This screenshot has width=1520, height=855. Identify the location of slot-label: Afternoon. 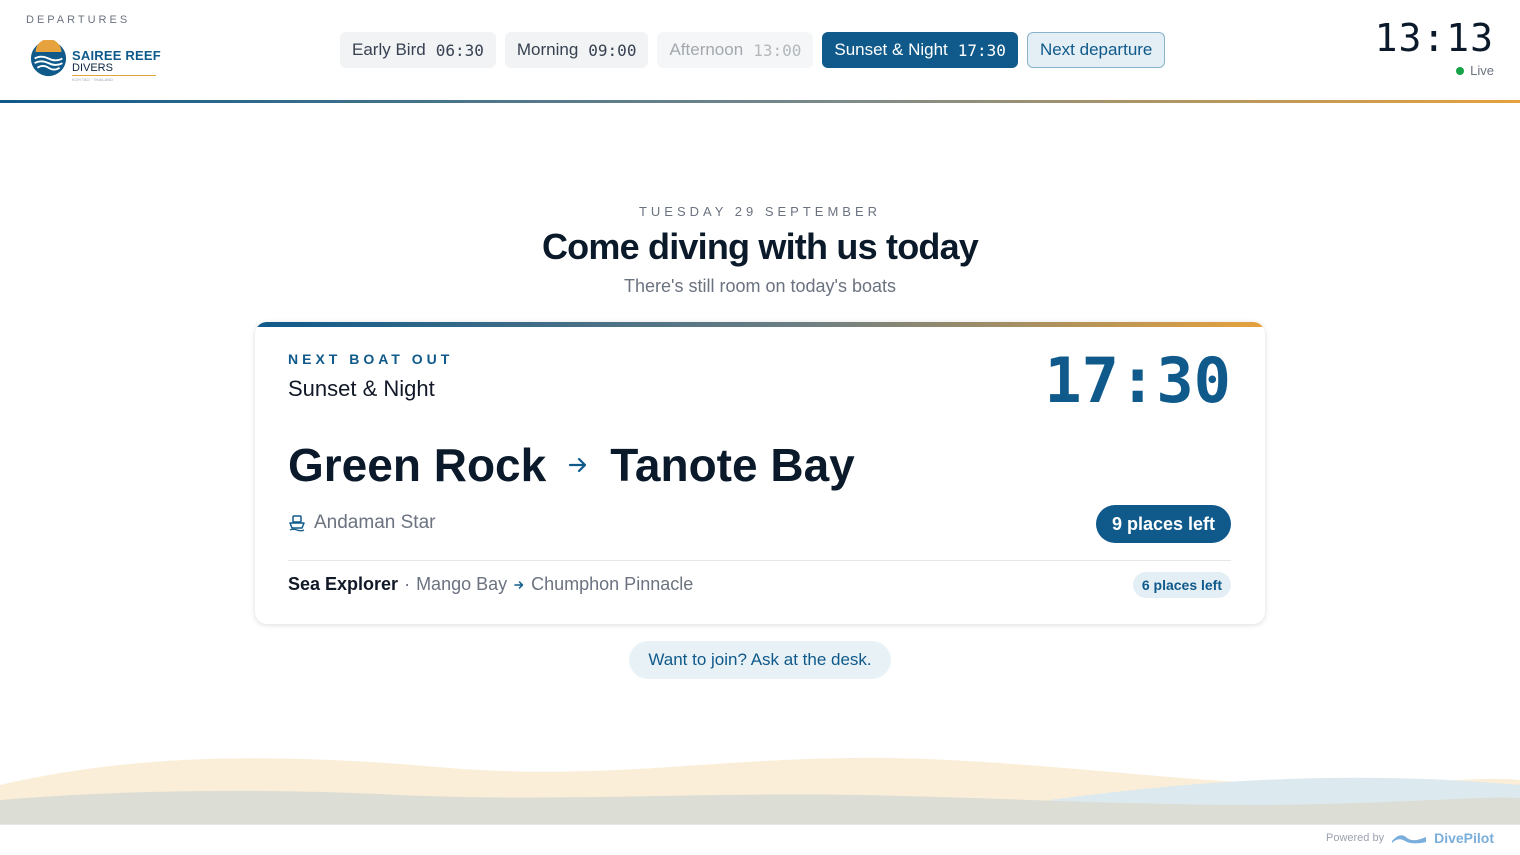
(706, 49).